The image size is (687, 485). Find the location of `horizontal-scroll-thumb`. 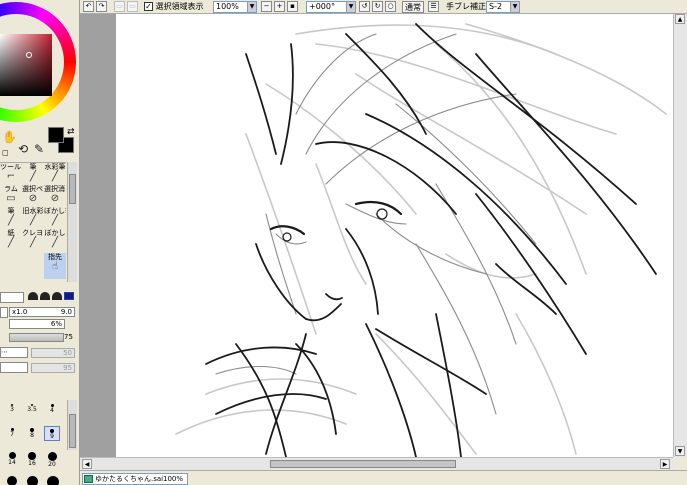

horizontal-scroll-thumb is located at coordinates (363, 464).